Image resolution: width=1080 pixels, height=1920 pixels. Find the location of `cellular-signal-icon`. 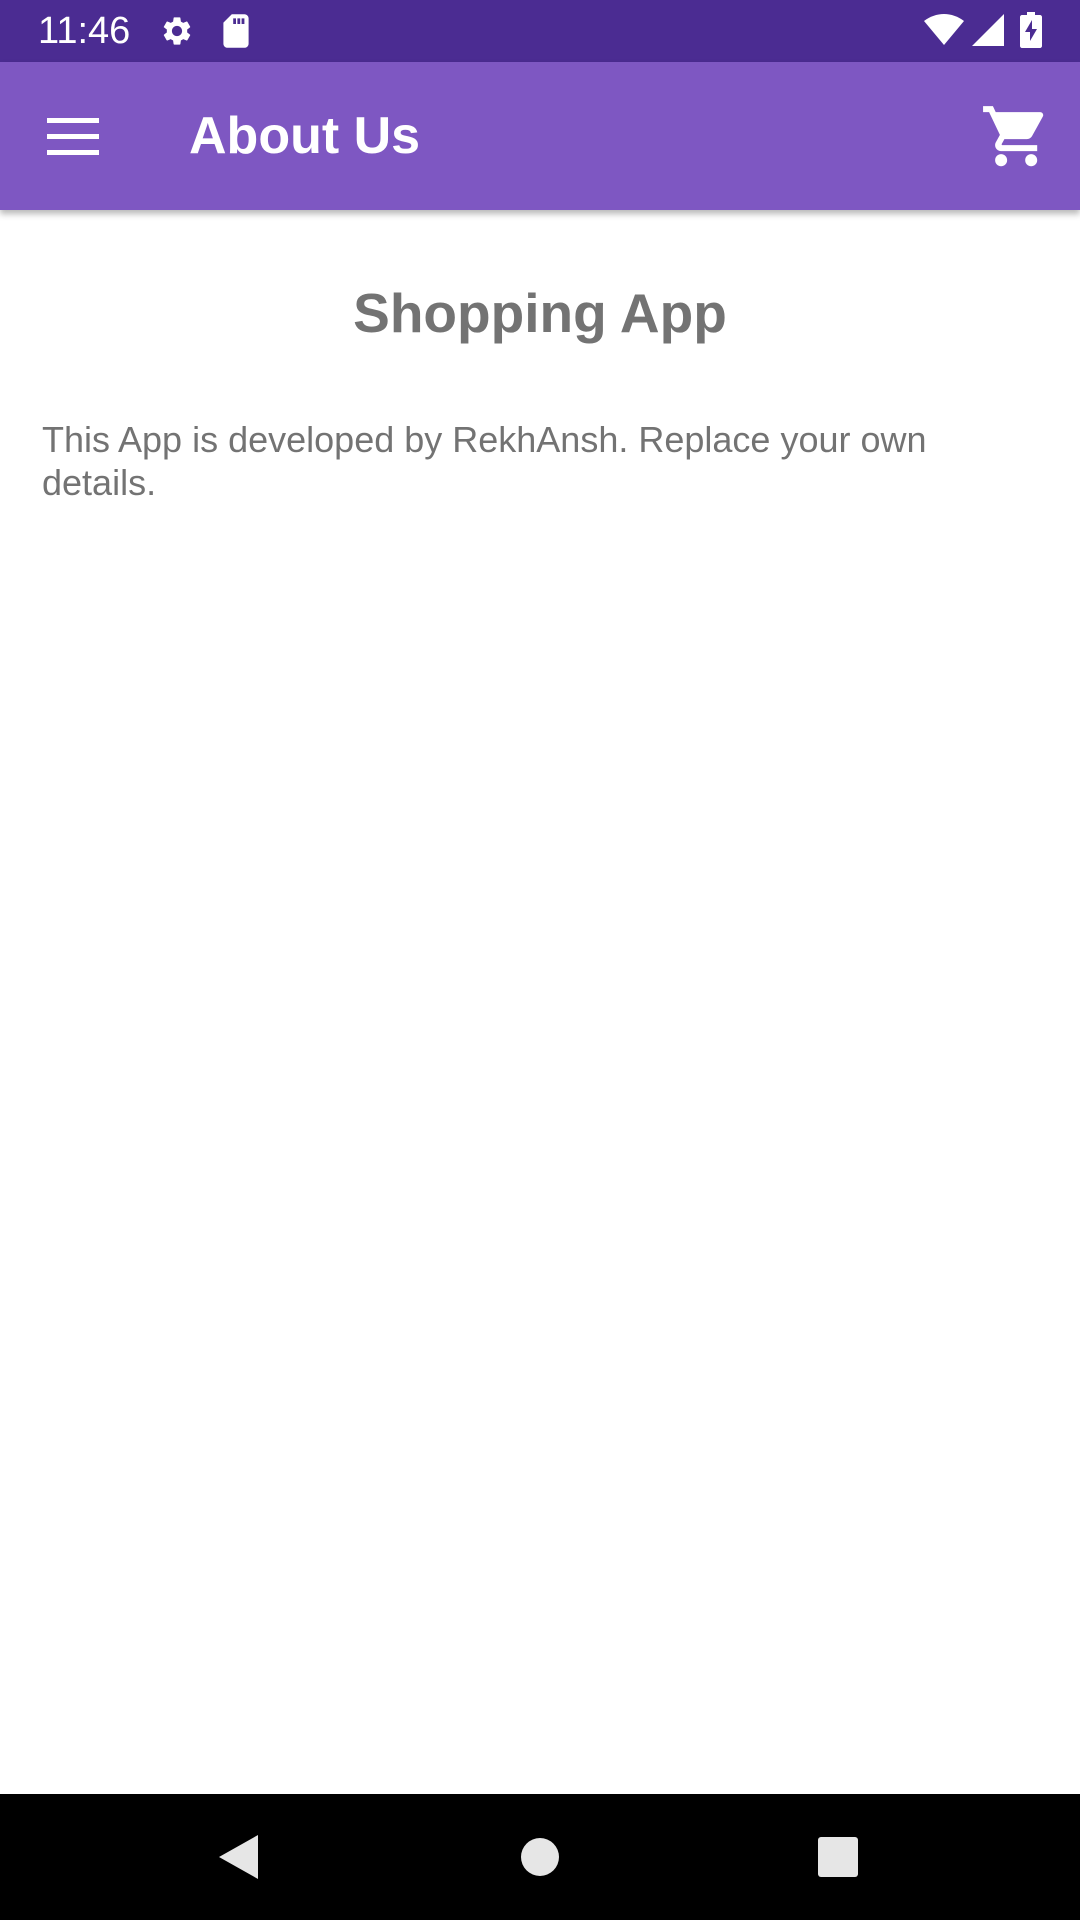

cellular-signal-icon is located at coordinates (988, 30).